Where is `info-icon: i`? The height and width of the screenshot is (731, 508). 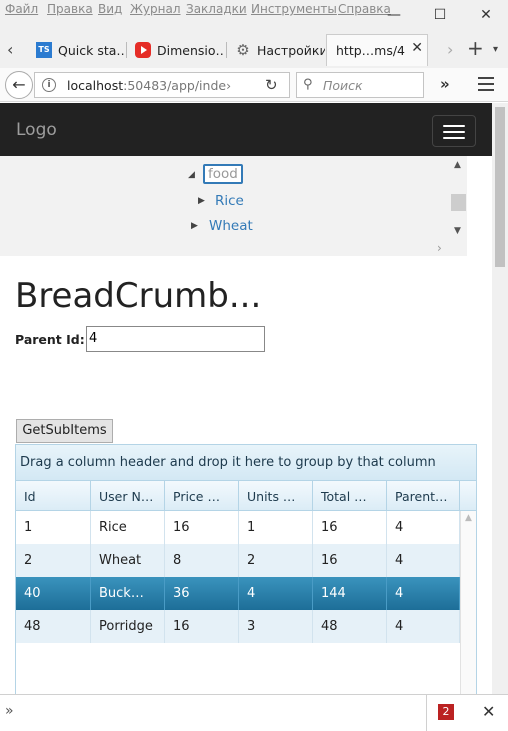
info-icon: i is located at coordinates (49, 85).